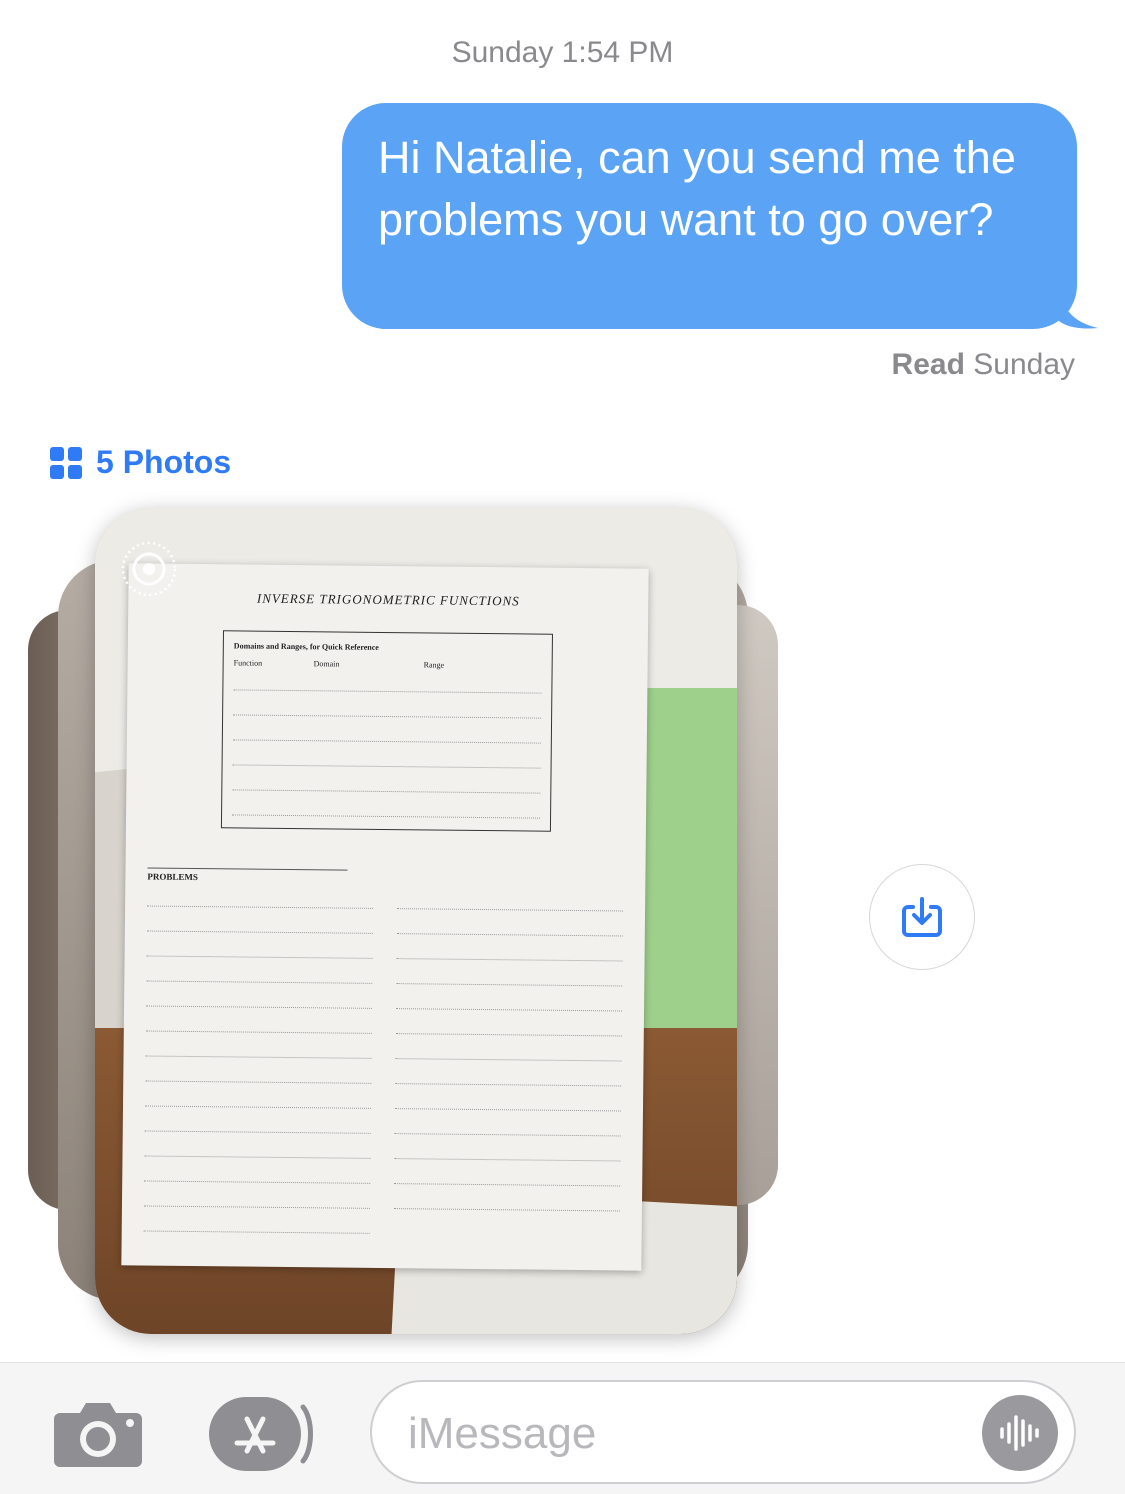  What do you see at coordinates (383, 1065) in the screenshot?
I see `problem-columns` at bounding box center [383, 1065].